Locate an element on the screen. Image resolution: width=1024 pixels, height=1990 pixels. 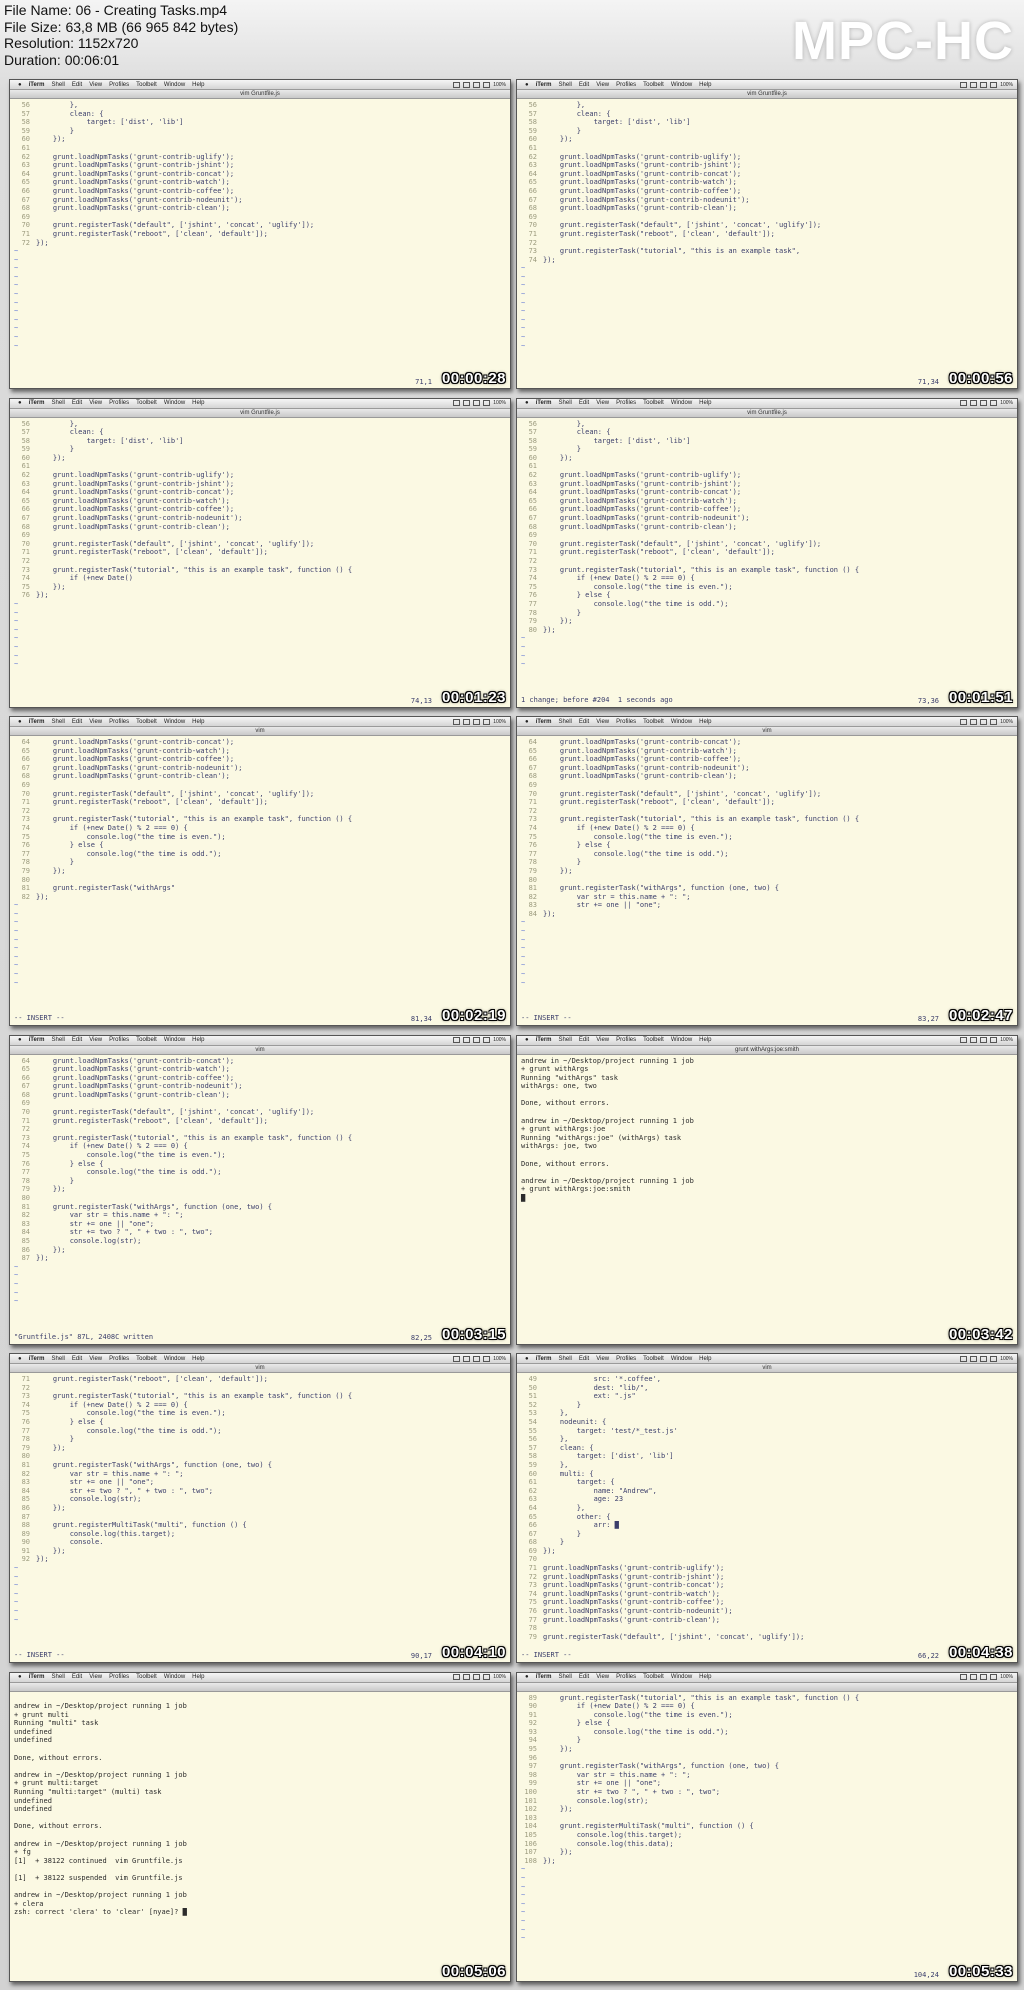
code-line: 108}); is located at coordinates (767, 1861).